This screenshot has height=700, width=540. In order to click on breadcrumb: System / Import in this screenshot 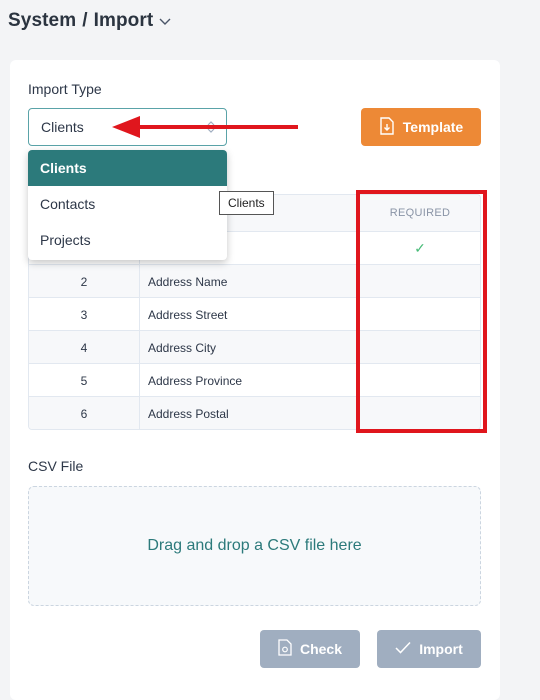, I will do `click(89, 21)`.